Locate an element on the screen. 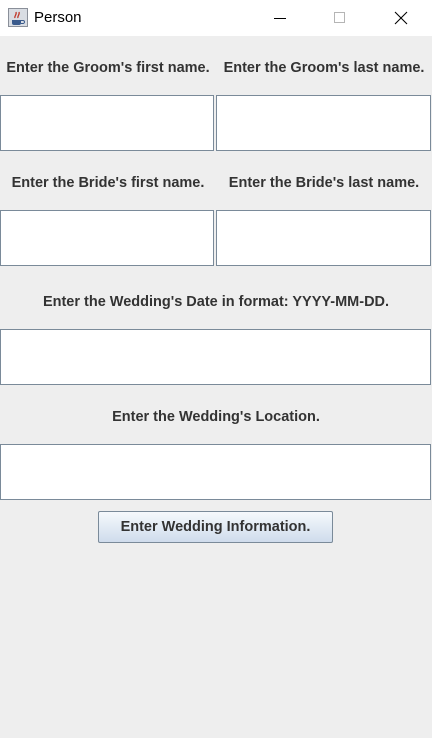  enter-wedding-information-button: Enter Wedding Information. is located at coordinates (215, 527).